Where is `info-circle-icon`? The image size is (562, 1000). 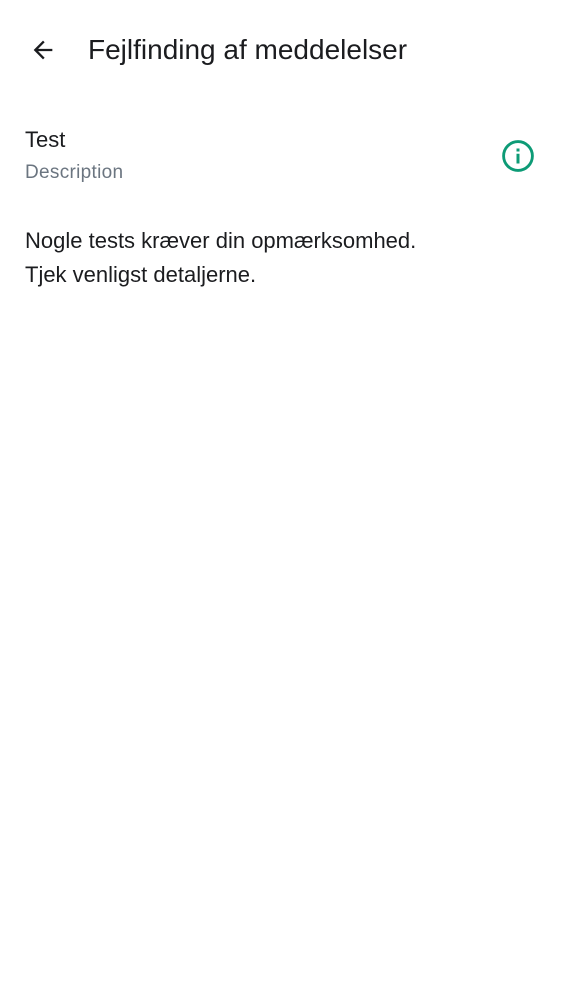 info-circle-icon is located at coordinates (518, 156).